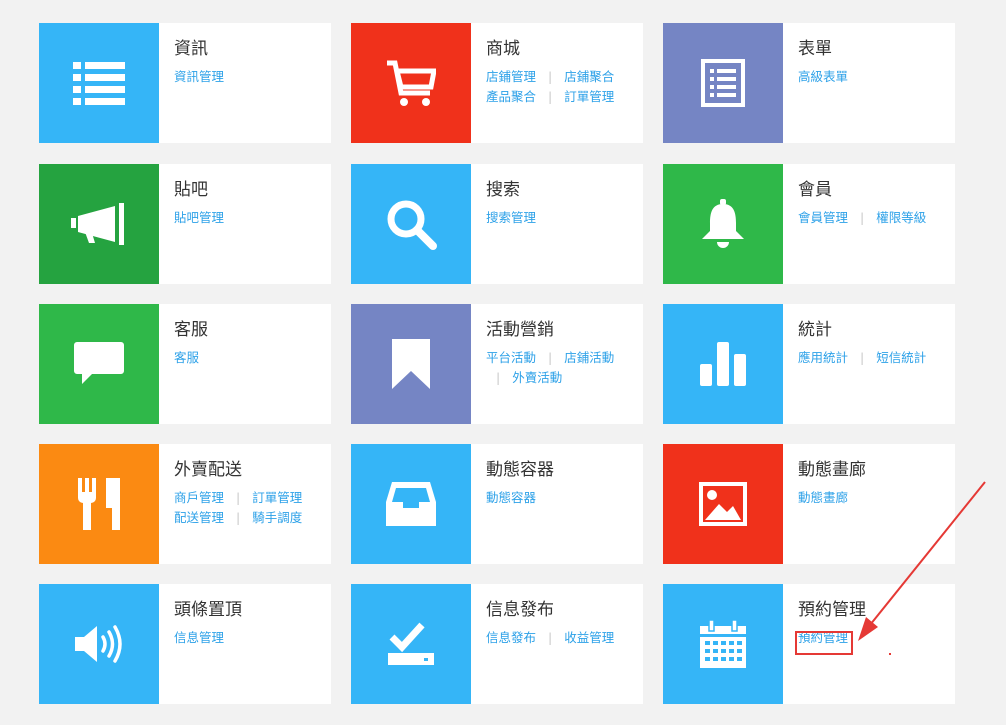 The width and height of the screenshot is (1006, 725). What do you see at coordinates (922, 561) in the screenshot?
I see `annotation-arrow` at bounding box center [922, 561].